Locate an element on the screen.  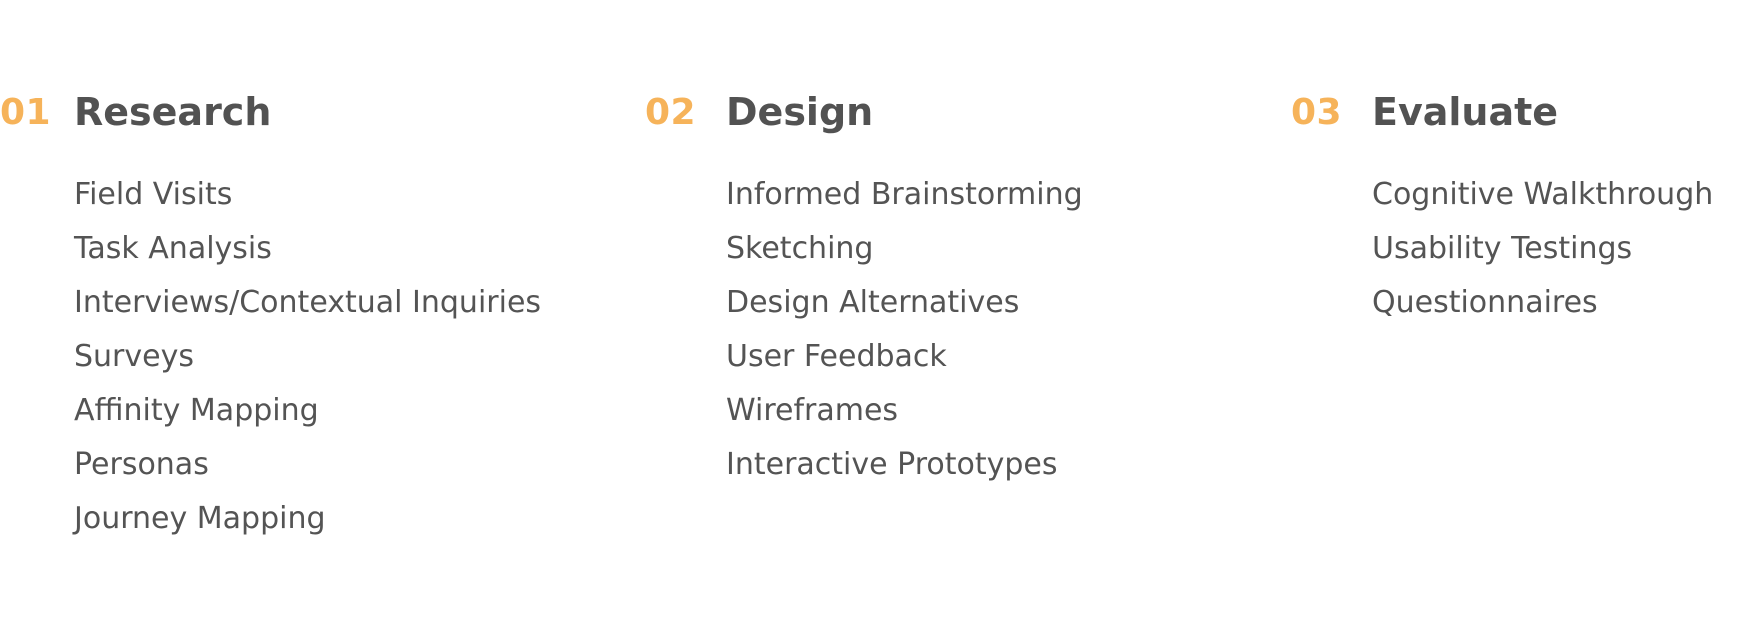
list-item: Questionnaires is located at coordinates (1485, 302).